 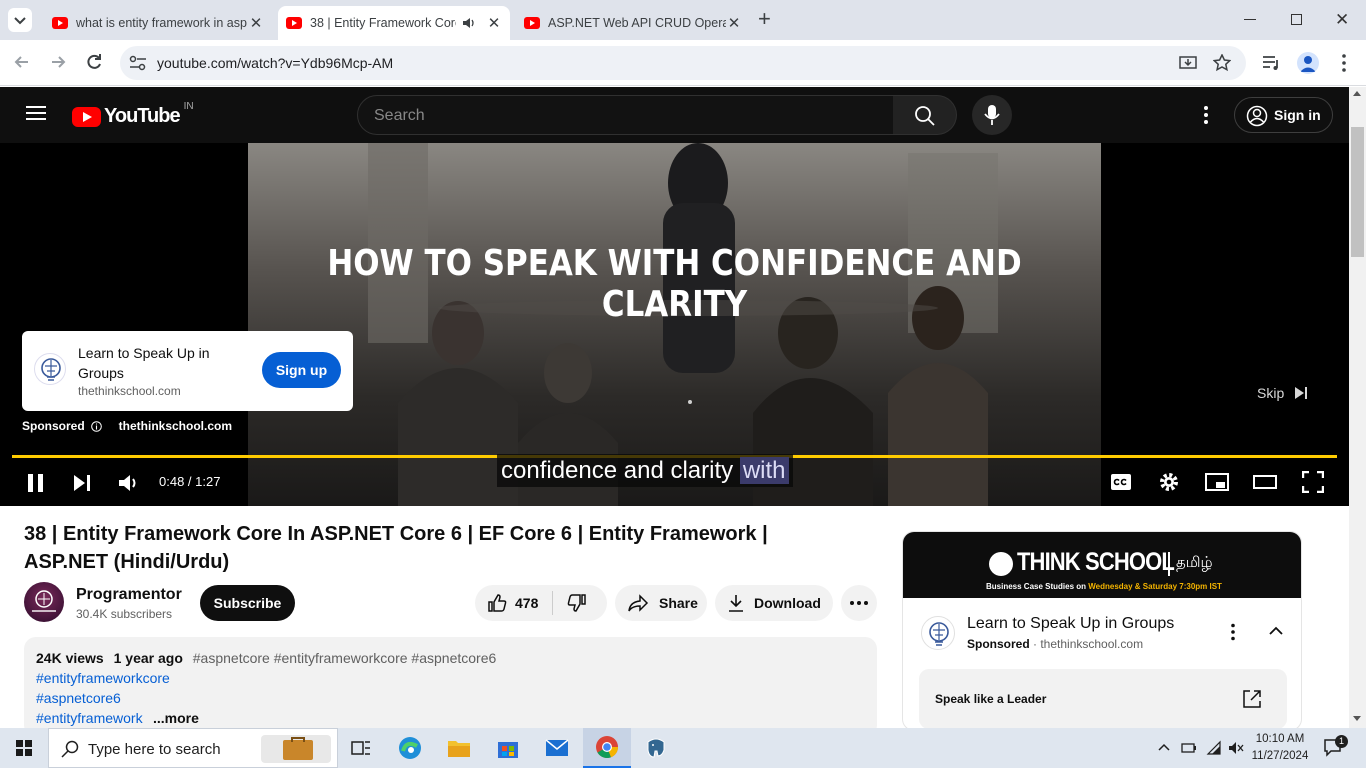 I want to click on task-view-icon, so click(x=360, y=748).